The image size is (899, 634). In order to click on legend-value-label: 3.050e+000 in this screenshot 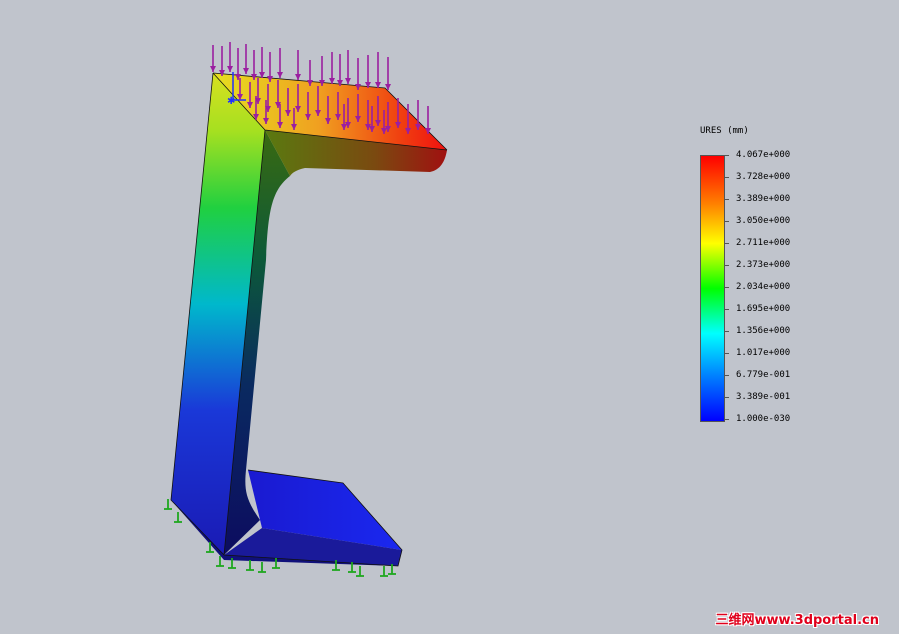, I will do `click(763, 221)`.